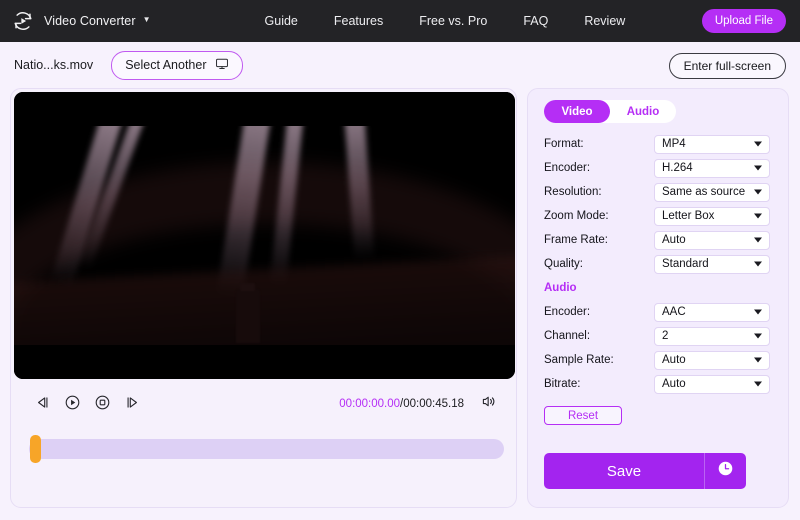 This screenshot has height=520, width=800. I want to click on frame-rate-select-value: Auto, so click(674, 240).